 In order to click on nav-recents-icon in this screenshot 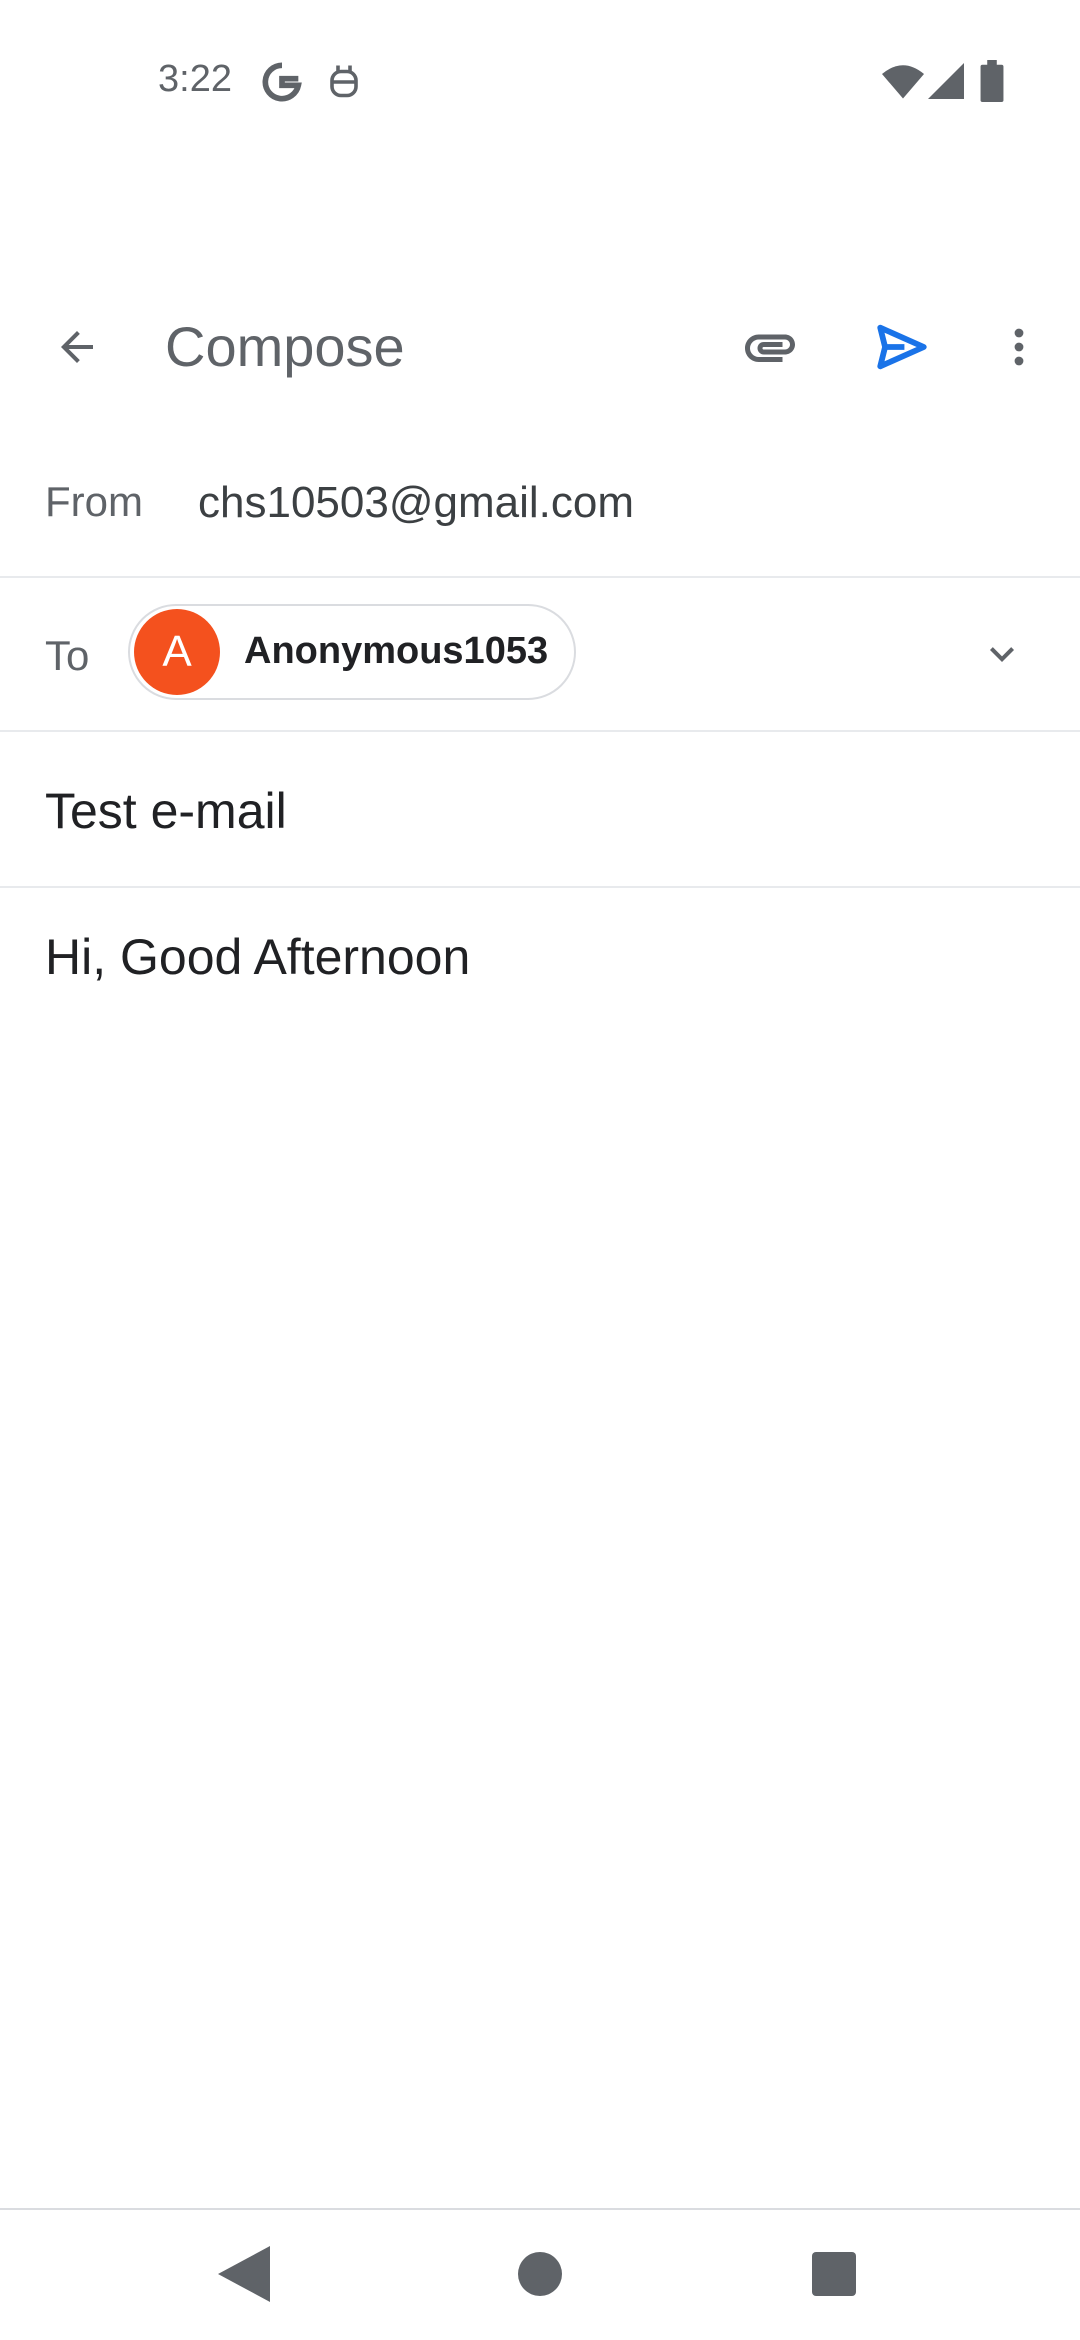, I will do `click(834, 2274)`.